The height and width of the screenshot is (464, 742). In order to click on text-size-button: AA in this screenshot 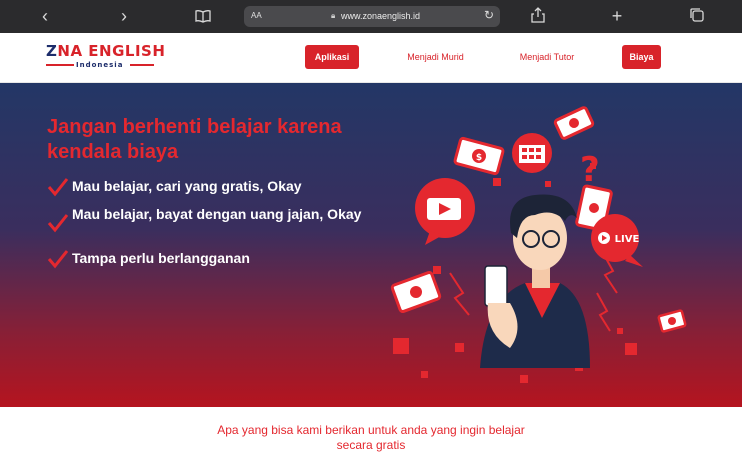, I will do `click(256, 15)`.